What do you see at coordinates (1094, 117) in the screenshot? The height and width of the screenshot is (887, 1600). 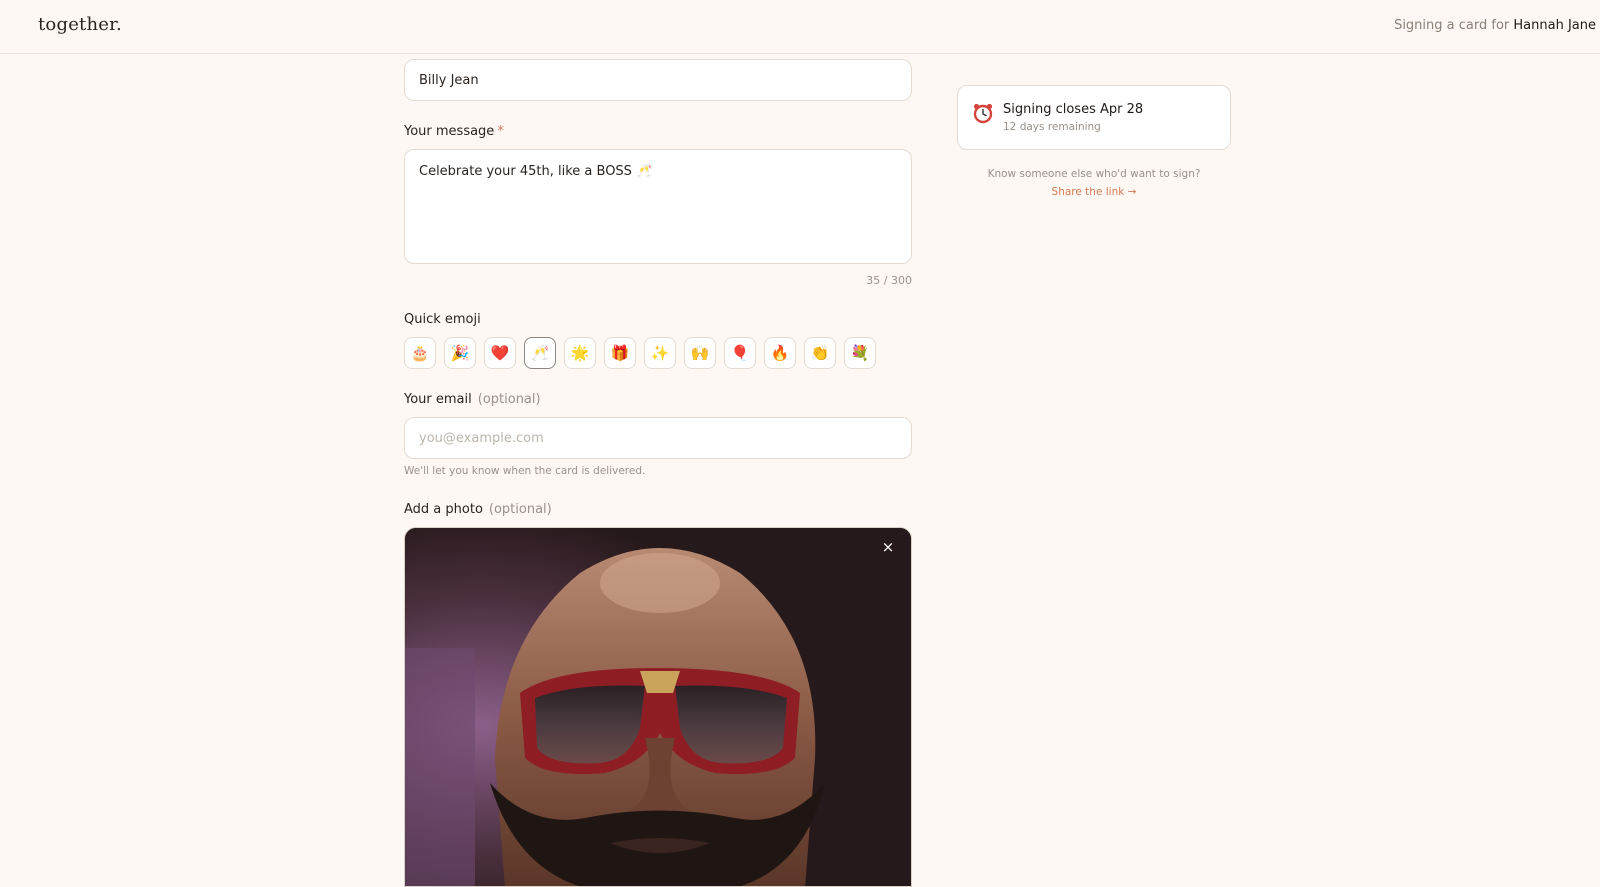 I see `deadline-card: Signing closes Apr 28 12 days remaining` at bounding box center [1094, 117].